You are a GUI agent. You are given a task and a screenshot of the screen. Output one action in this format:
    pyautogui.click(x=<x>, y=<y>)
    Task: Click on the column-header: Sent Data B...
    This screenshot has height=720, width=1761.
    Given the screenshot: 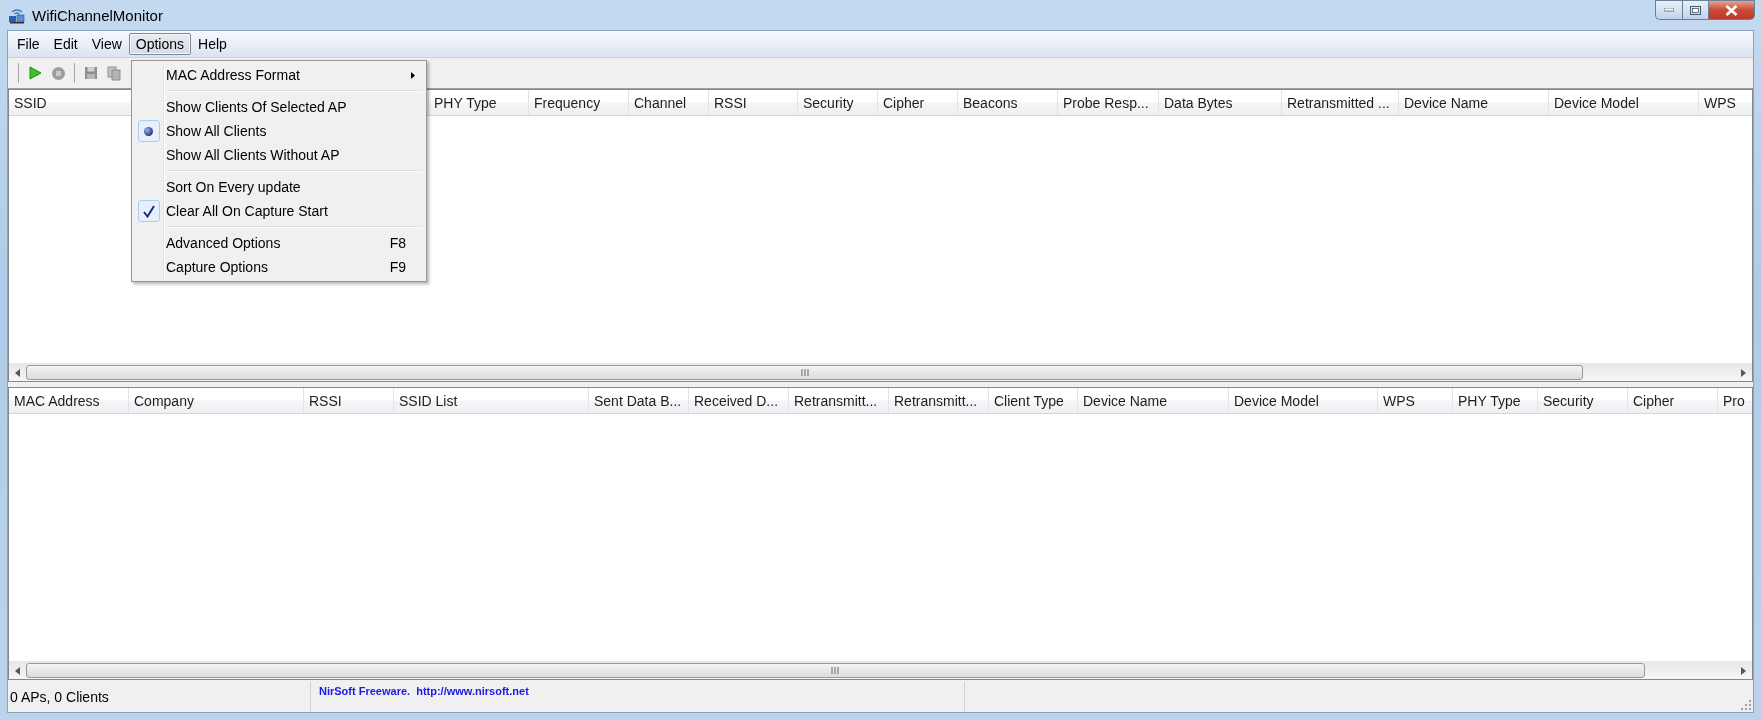 What is the action you would take?
    pyautogui.click(x=639, y=400)
    